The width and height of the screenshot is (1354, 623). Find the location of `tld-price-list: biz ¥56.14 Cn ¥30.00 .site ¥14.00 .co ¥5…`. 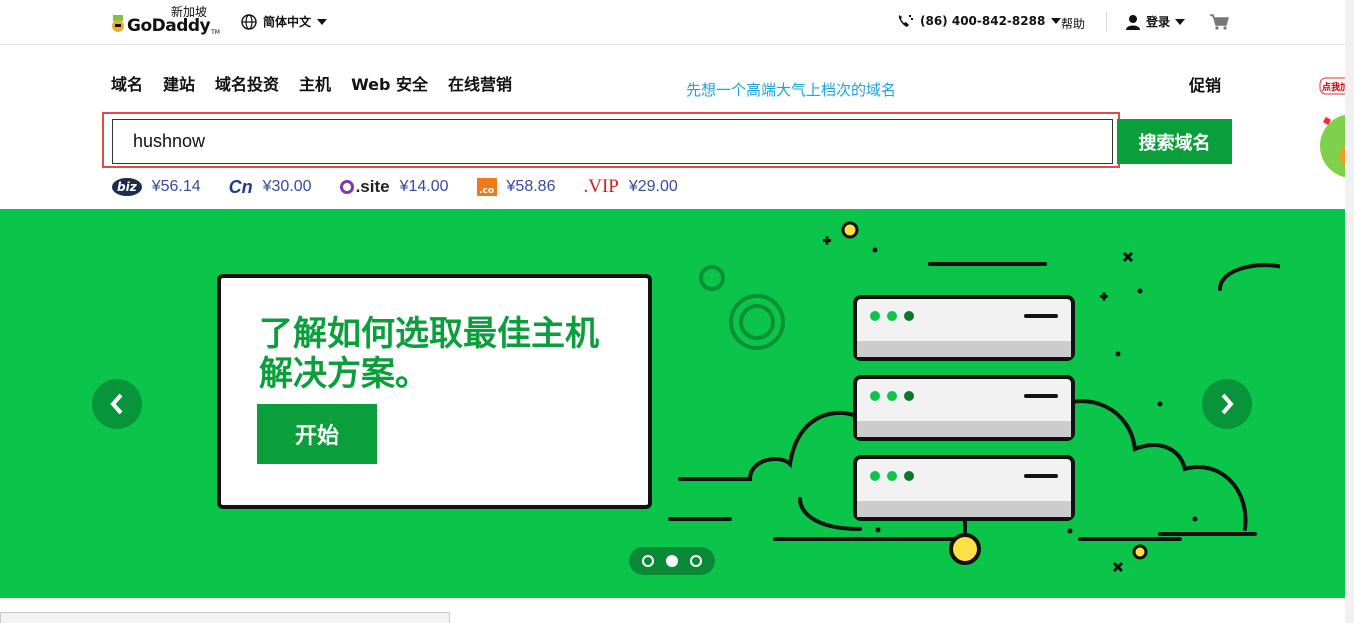

tld-price-list: biz ¥56.14 Cn ¥30.00 .site ¥14.00 .co ¥5… is located at coordinates (395, 187).